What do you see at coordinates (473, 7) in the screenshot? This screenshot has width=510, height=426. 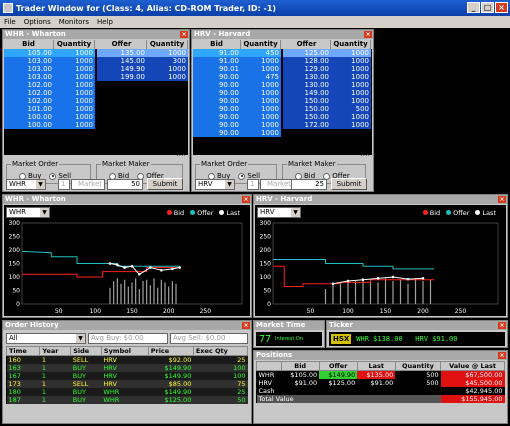 I see `minimize-button: _` at bounding box center [473, 7].